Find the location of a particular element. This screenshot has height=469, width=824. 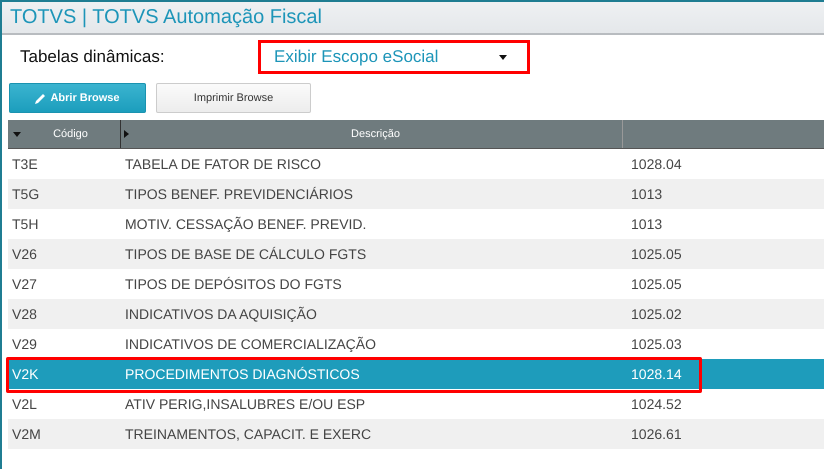

table-cell-text: 1025.02 is located at coordinates (656, 314).